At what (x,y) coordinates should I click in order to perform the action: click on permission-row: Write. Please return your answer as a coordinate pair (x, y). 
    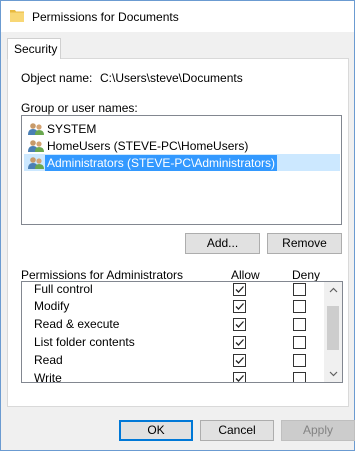
    Looking at the image, I should click on (184, 376).